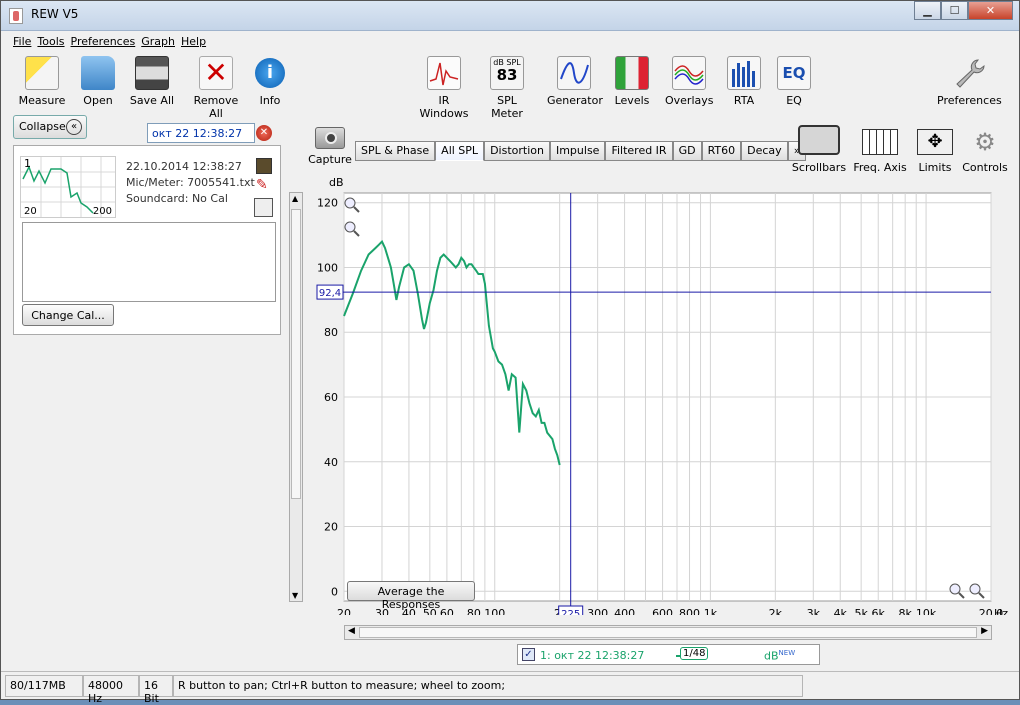  What do you see at coordinates (102, 211) in the screenshot?
I see `thumbnail-x-end: 200` at bounding box center [102, 211].